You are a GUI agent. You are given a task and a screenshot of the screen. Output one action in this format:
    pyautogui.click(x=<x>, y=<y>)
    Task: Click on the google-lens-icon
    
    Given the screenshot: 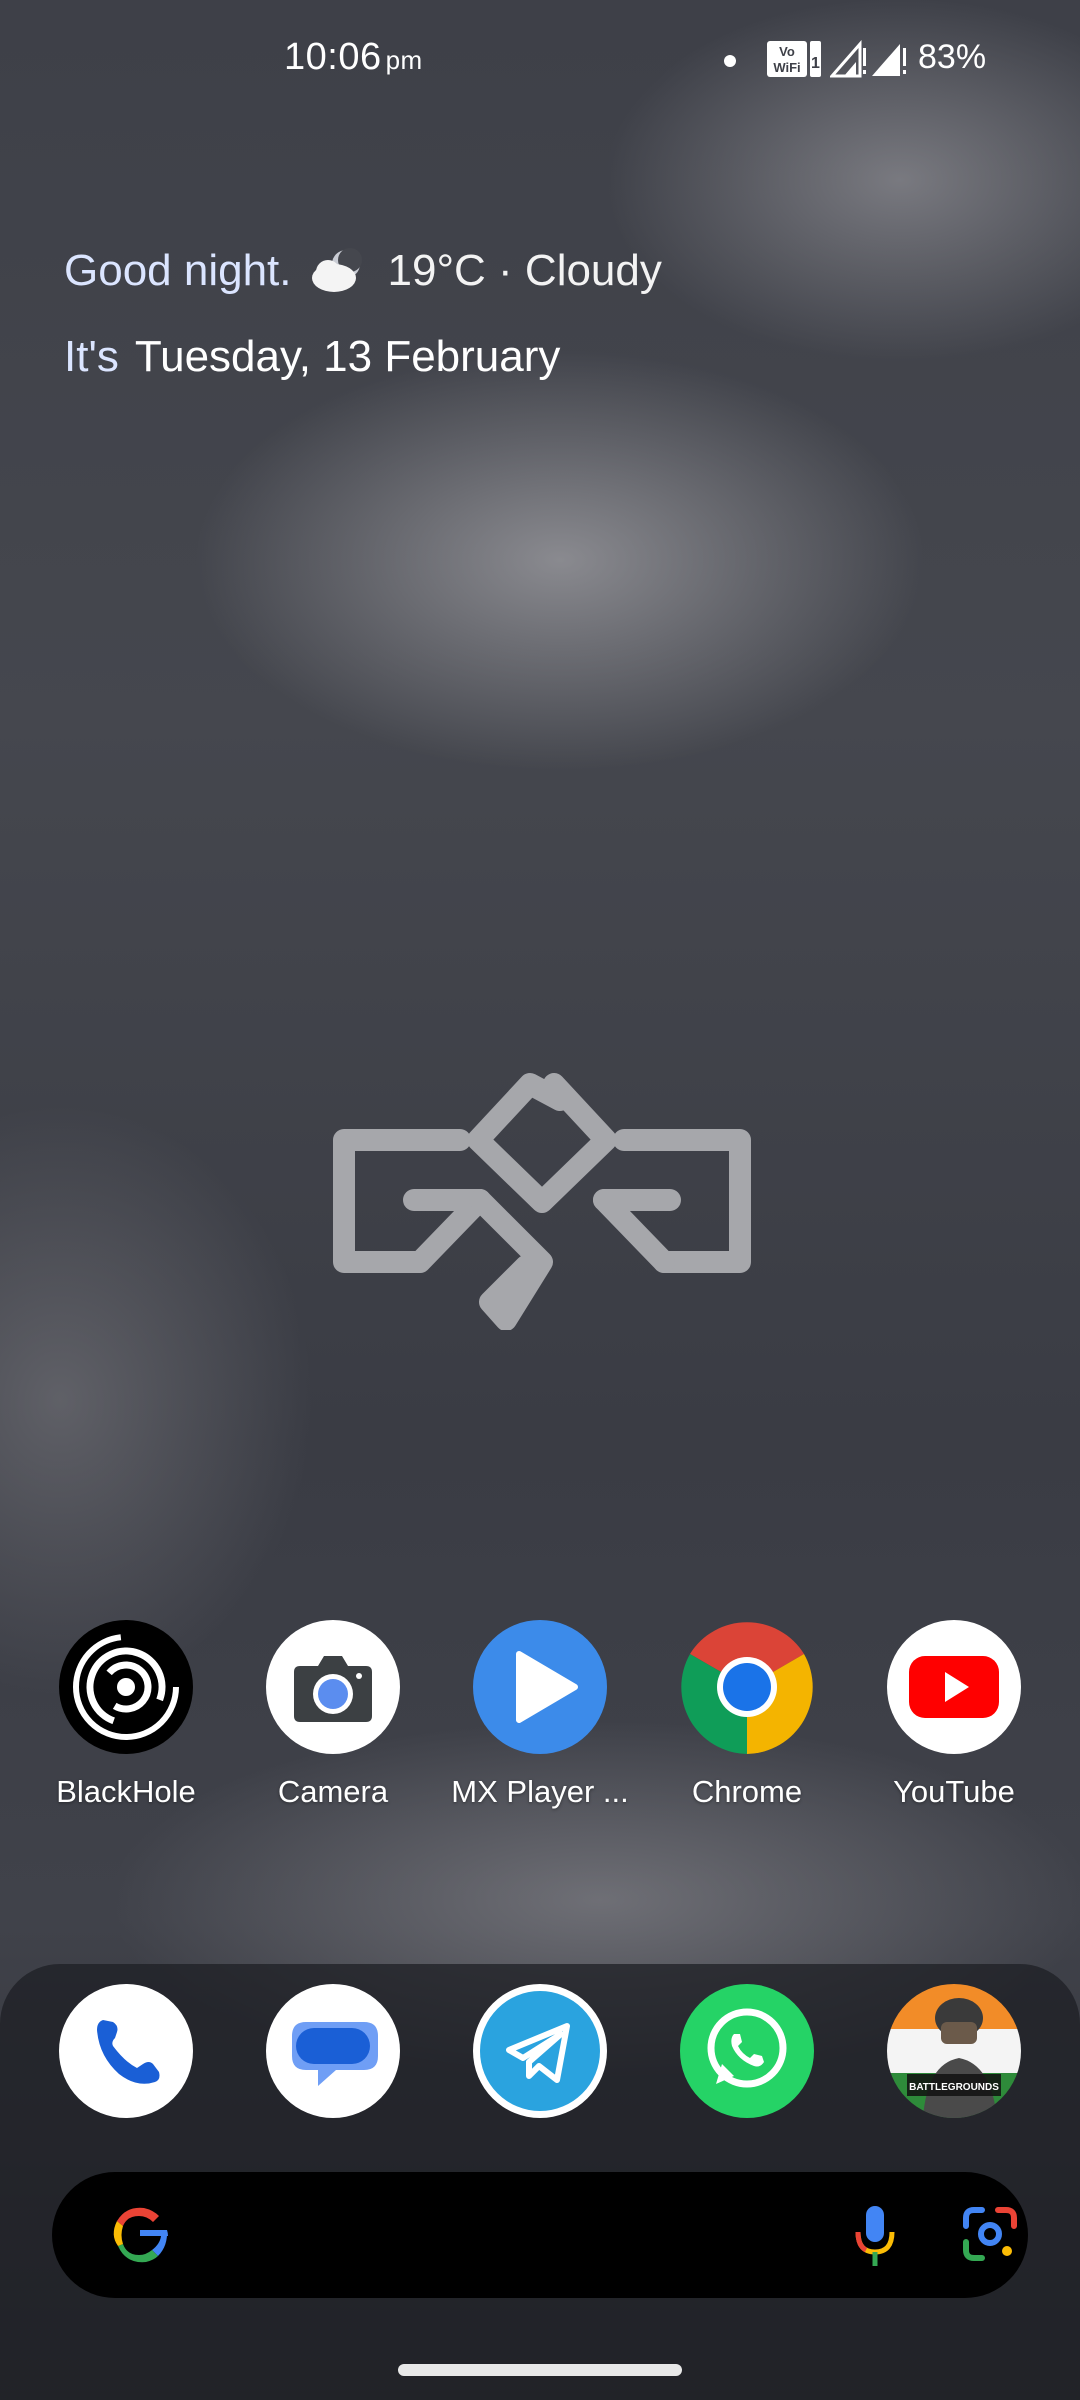 What is the action you would take?
    pyautogui.click(x=990, y=2234)
    